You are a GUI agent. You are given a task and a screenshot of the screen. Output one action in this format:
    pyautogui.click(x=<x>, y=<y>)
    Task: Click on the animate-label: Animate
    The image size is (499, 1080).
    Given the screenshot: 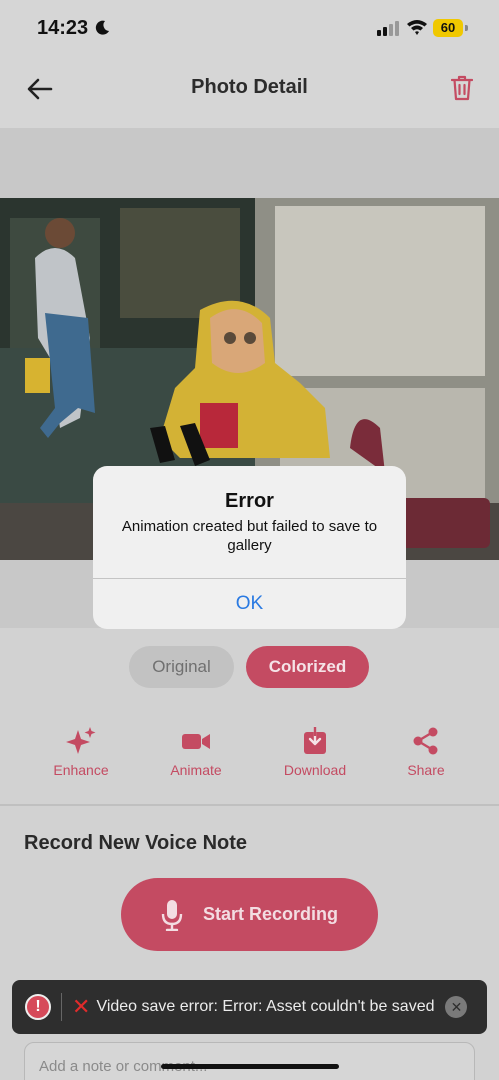 What is the action you would take?
    pyautogui.click(x=196, y=770)
    